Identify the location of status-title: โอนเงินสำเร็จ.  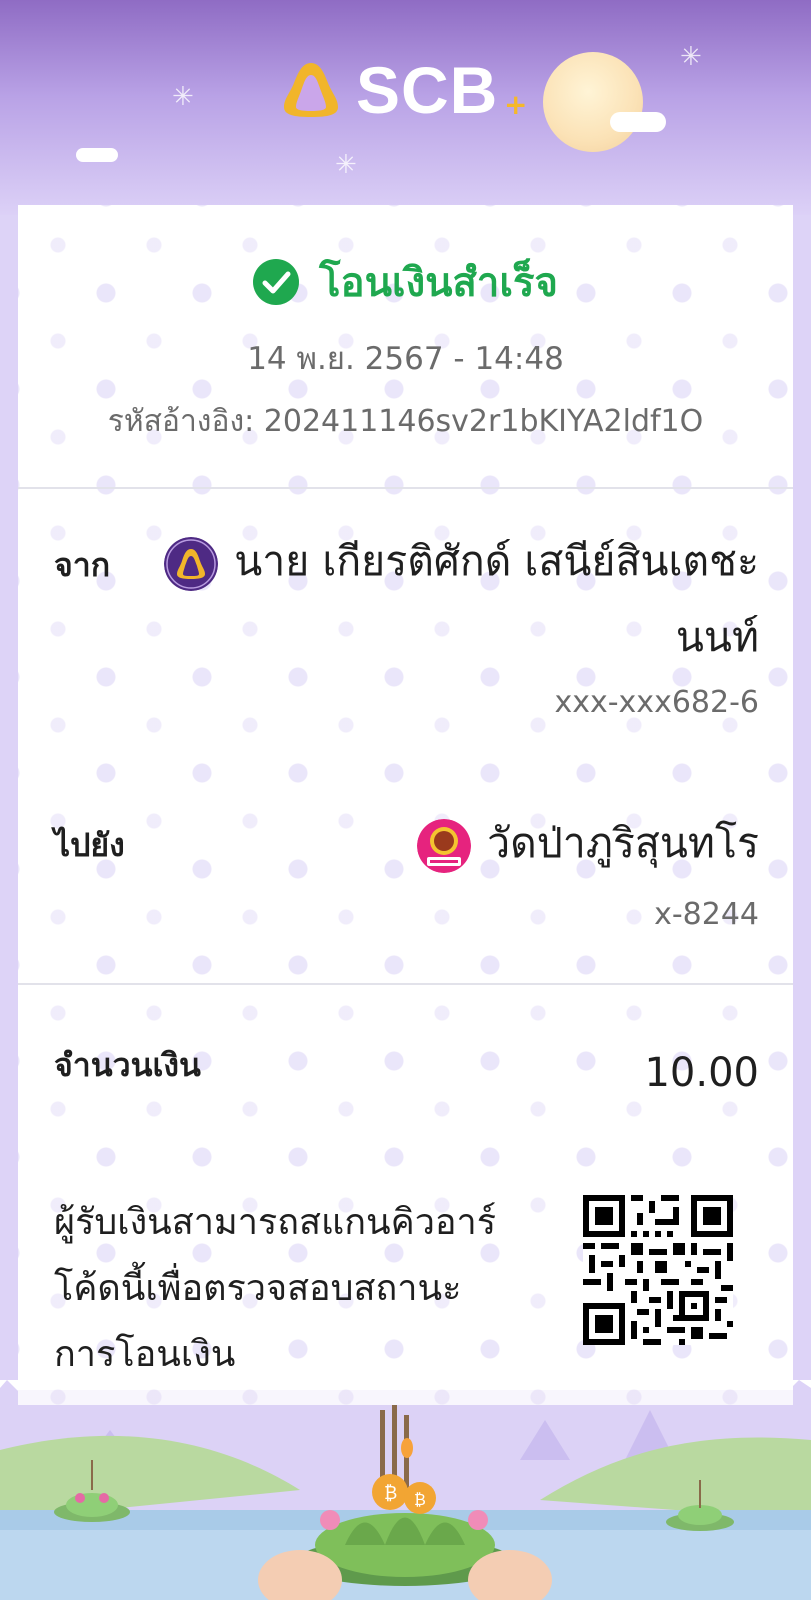
(438, 283).